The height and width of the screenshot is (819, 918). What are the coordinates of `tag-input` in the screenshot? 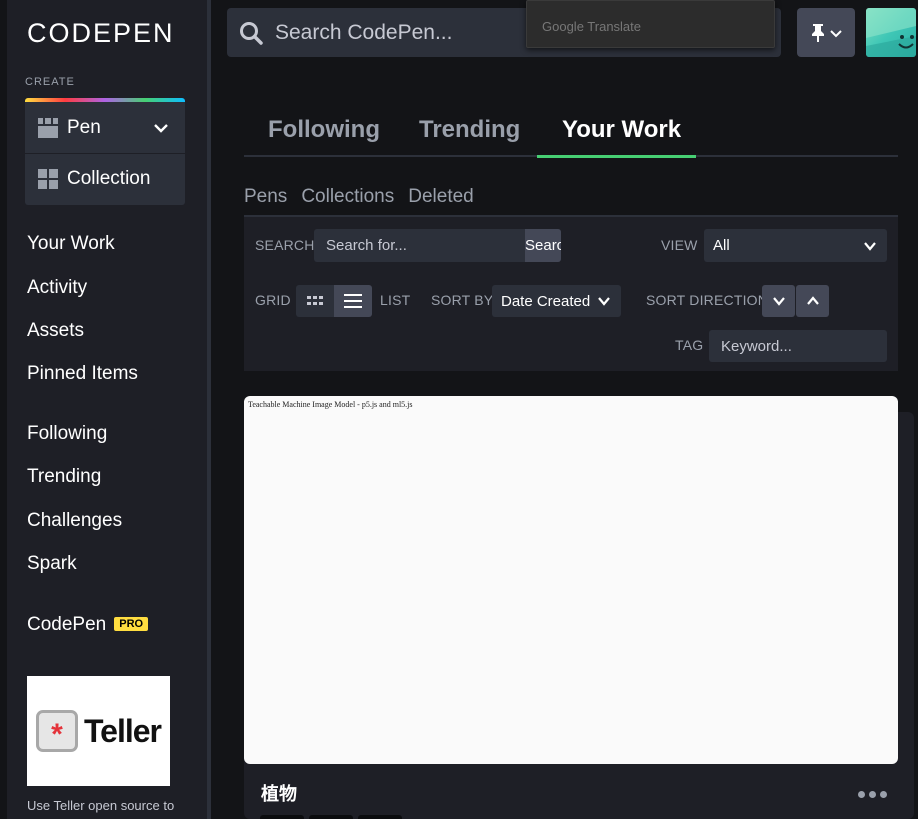 It's located at (798, 346).